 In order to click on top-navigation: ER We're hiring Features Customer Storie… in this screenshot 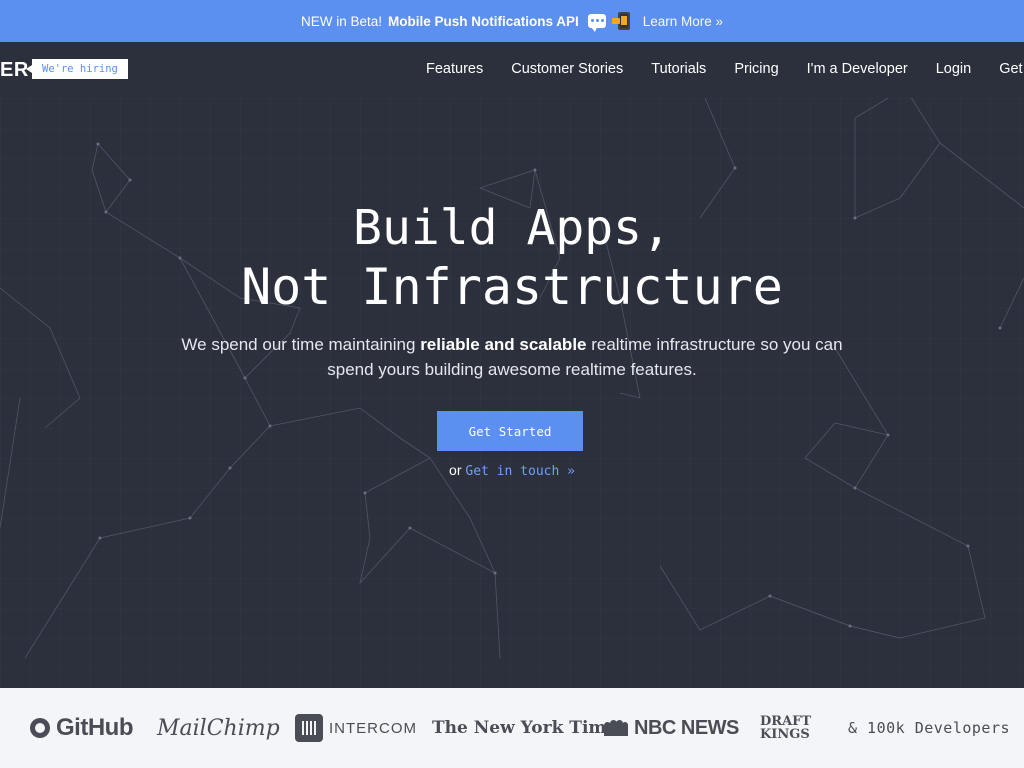, I will do `click(512, 70)`.